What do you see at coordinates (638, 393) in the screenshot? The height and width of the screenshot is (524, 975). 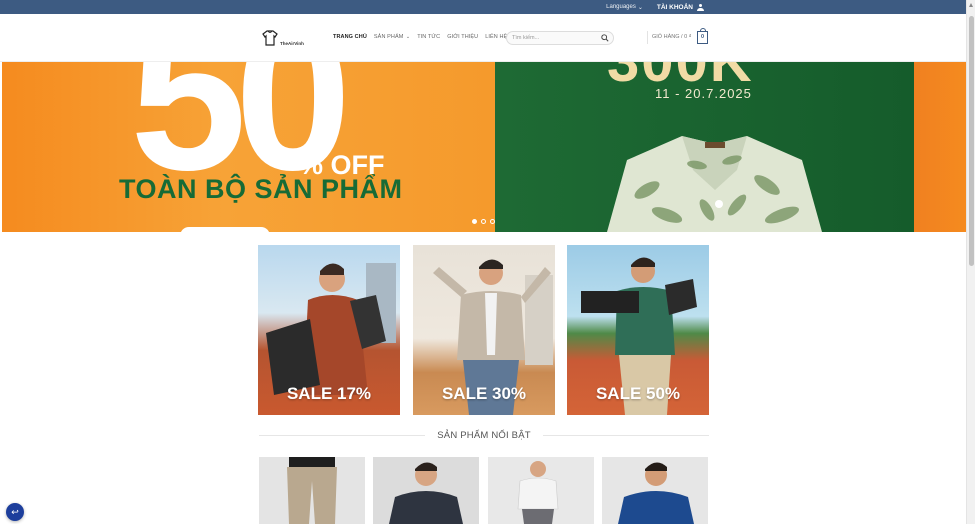 I see `promo-label: SALE 50%` at bounding box center [638, 393].